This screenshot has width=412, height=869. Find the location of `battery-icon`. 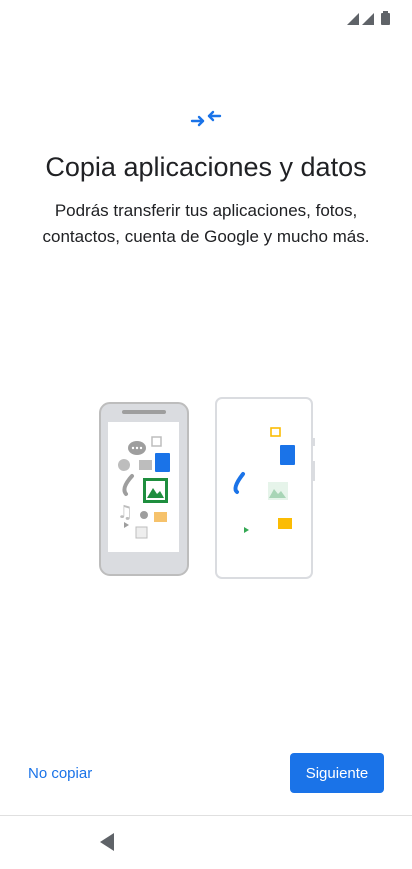

battery-icon is located at coordinates (385, 18).